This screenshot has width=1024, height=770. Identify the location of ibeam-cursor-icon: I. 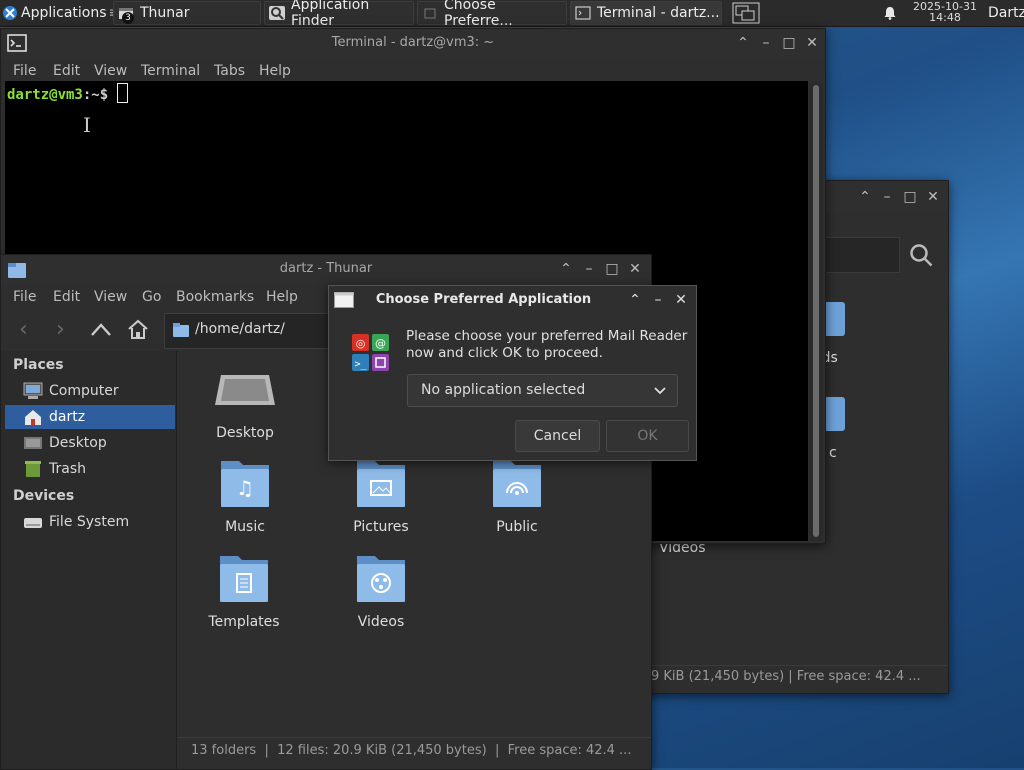
(87, 125).